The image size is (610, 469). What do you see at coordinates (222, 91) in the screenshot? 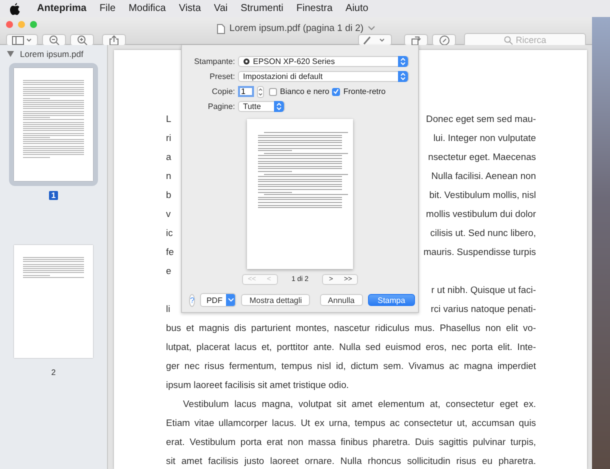
I see `field-label: Copie:` at bounding box center [222, 91].